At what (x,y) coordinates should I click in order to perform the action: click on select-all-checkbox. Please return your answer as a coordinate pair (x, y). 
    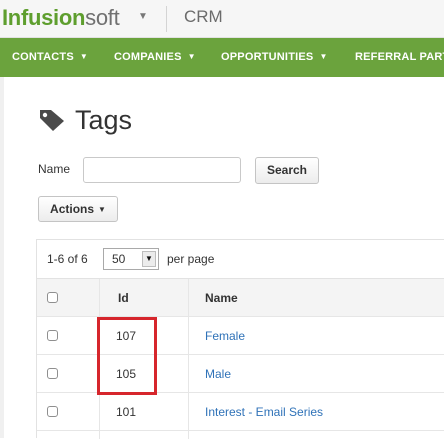
    Looking at the image, I should click on (52, 297).